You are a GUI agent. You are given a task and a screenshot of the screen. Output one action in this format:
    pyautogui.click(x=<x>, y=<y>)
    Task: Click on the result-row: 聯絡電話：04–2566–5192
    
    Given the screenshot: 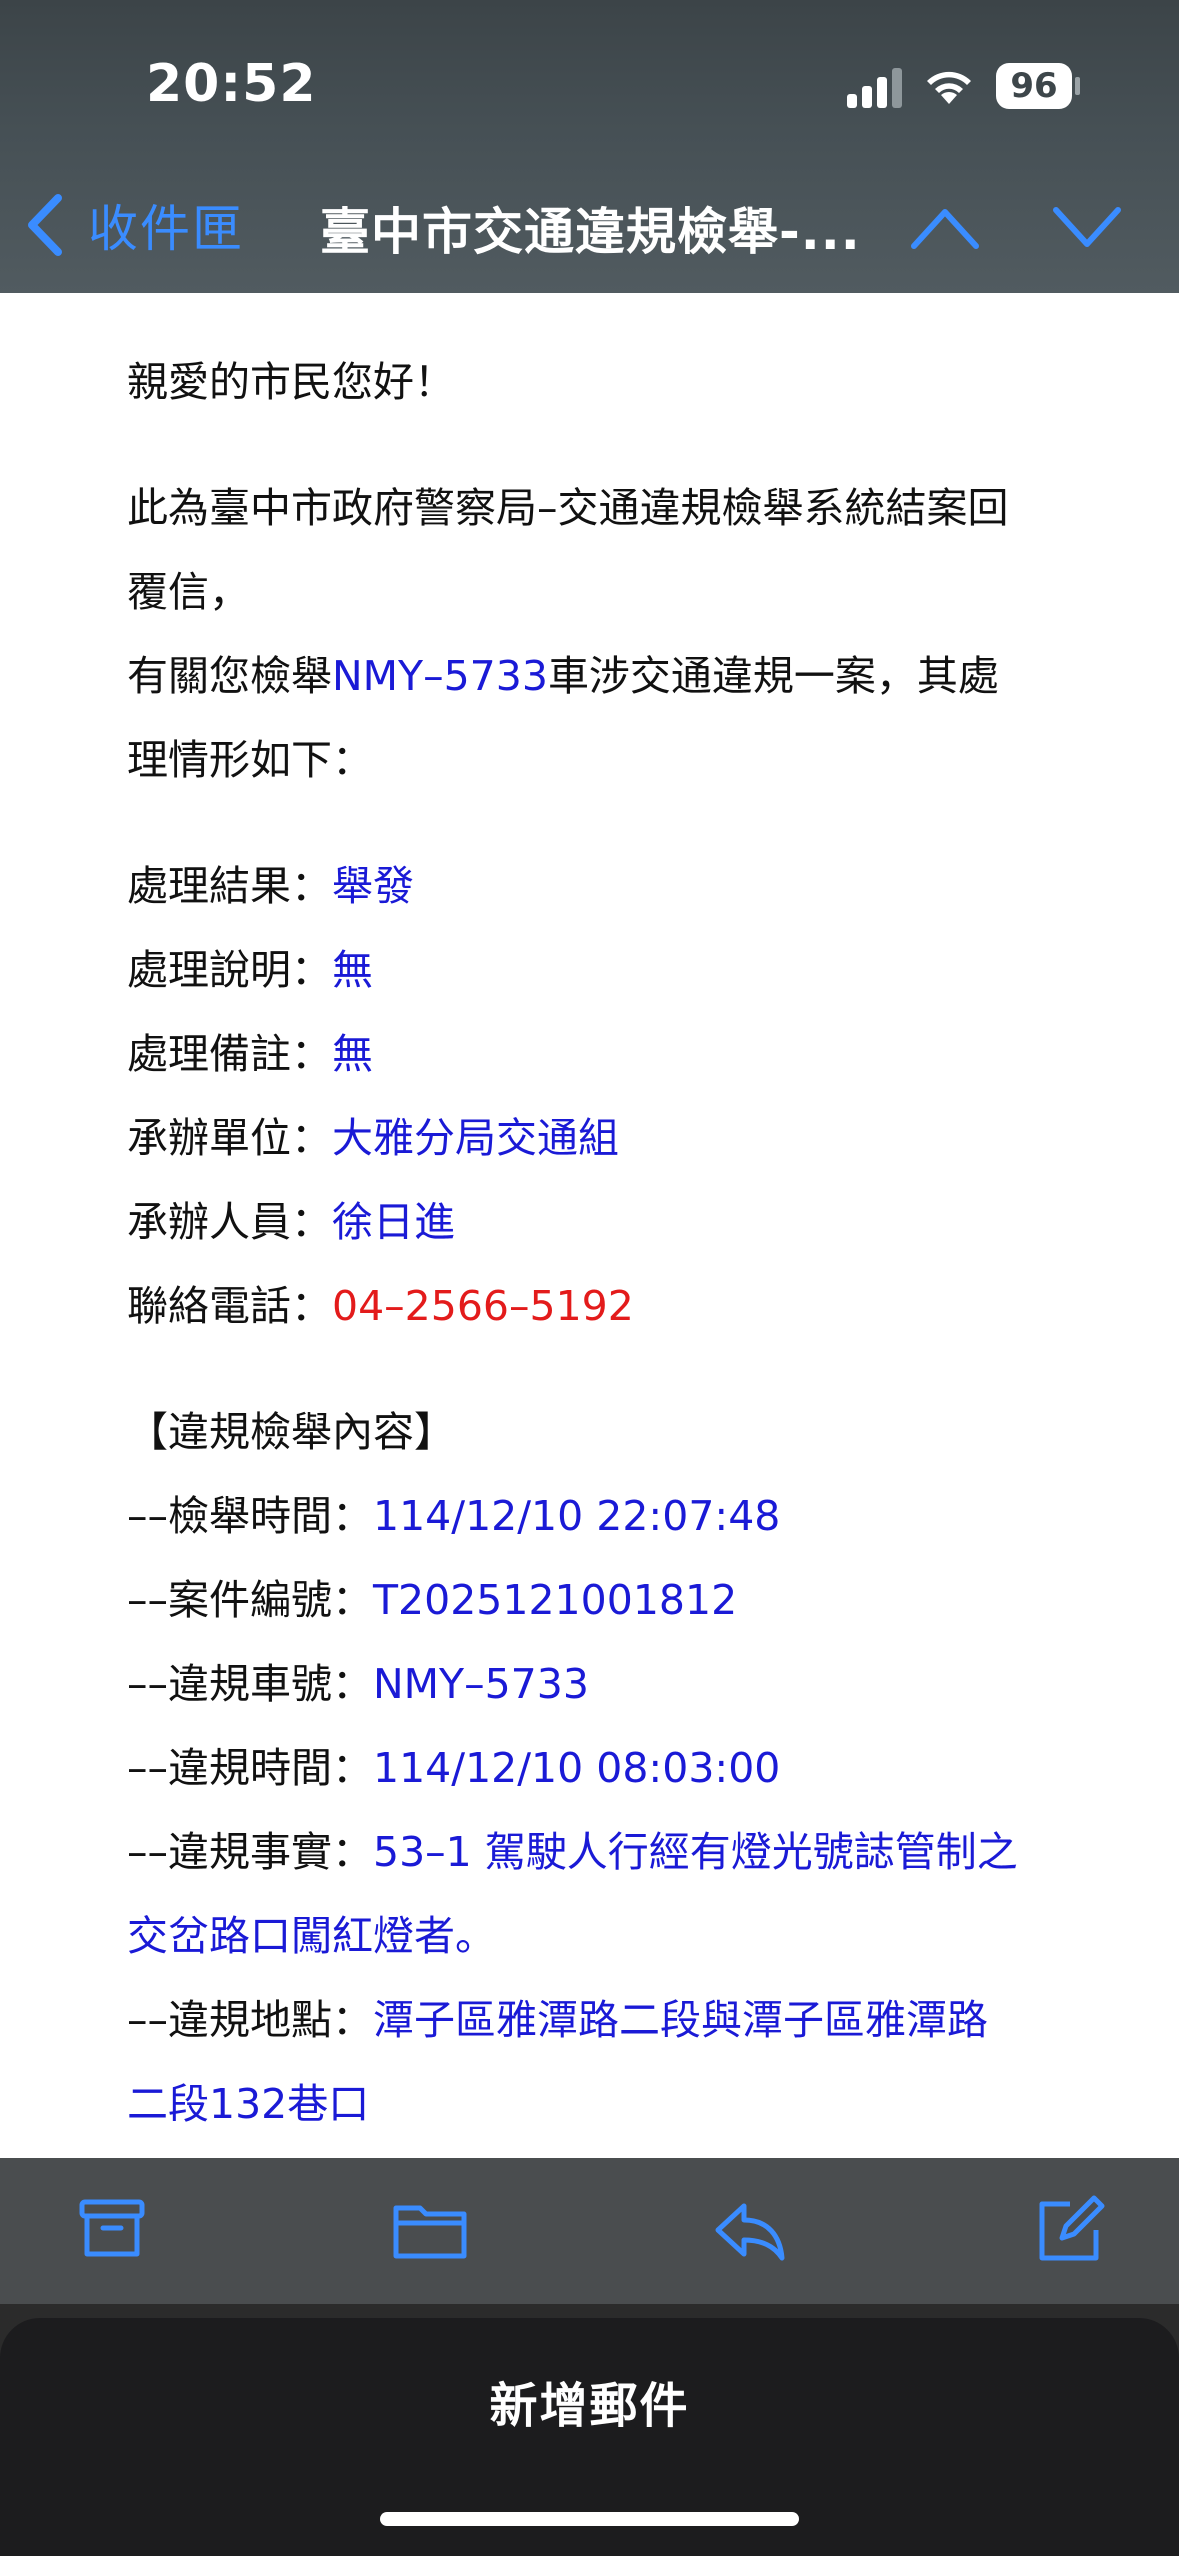 What is the action you would take?
    pyautogui.click(x=380, y=1306)
    